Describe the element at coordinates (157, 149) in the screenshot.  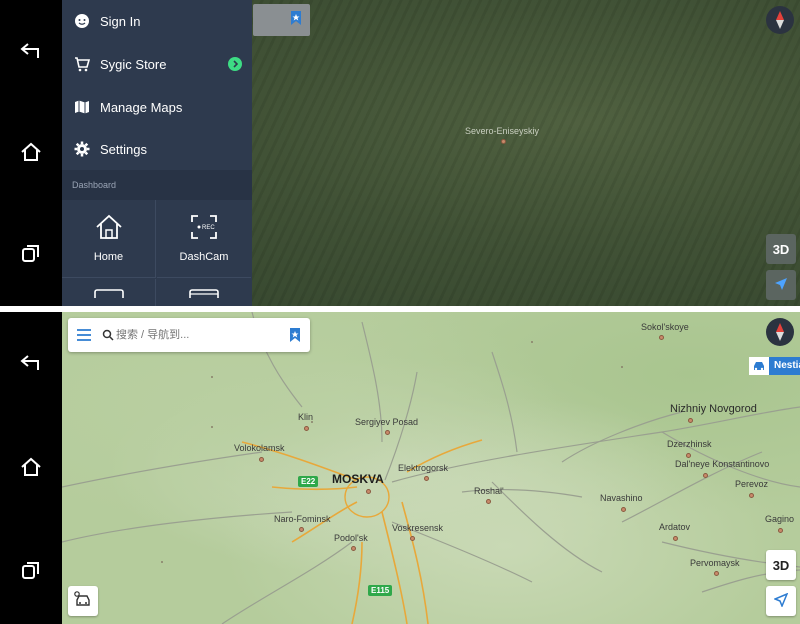
I see `menu-item-settings: Settings` at that location.